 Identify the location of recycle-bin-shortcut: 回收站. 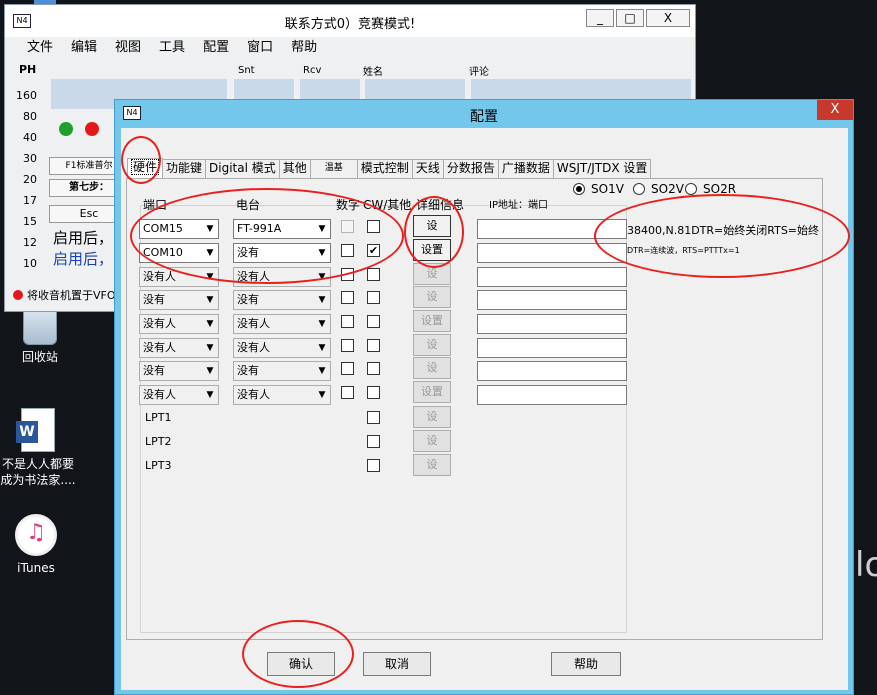
(40, 335).